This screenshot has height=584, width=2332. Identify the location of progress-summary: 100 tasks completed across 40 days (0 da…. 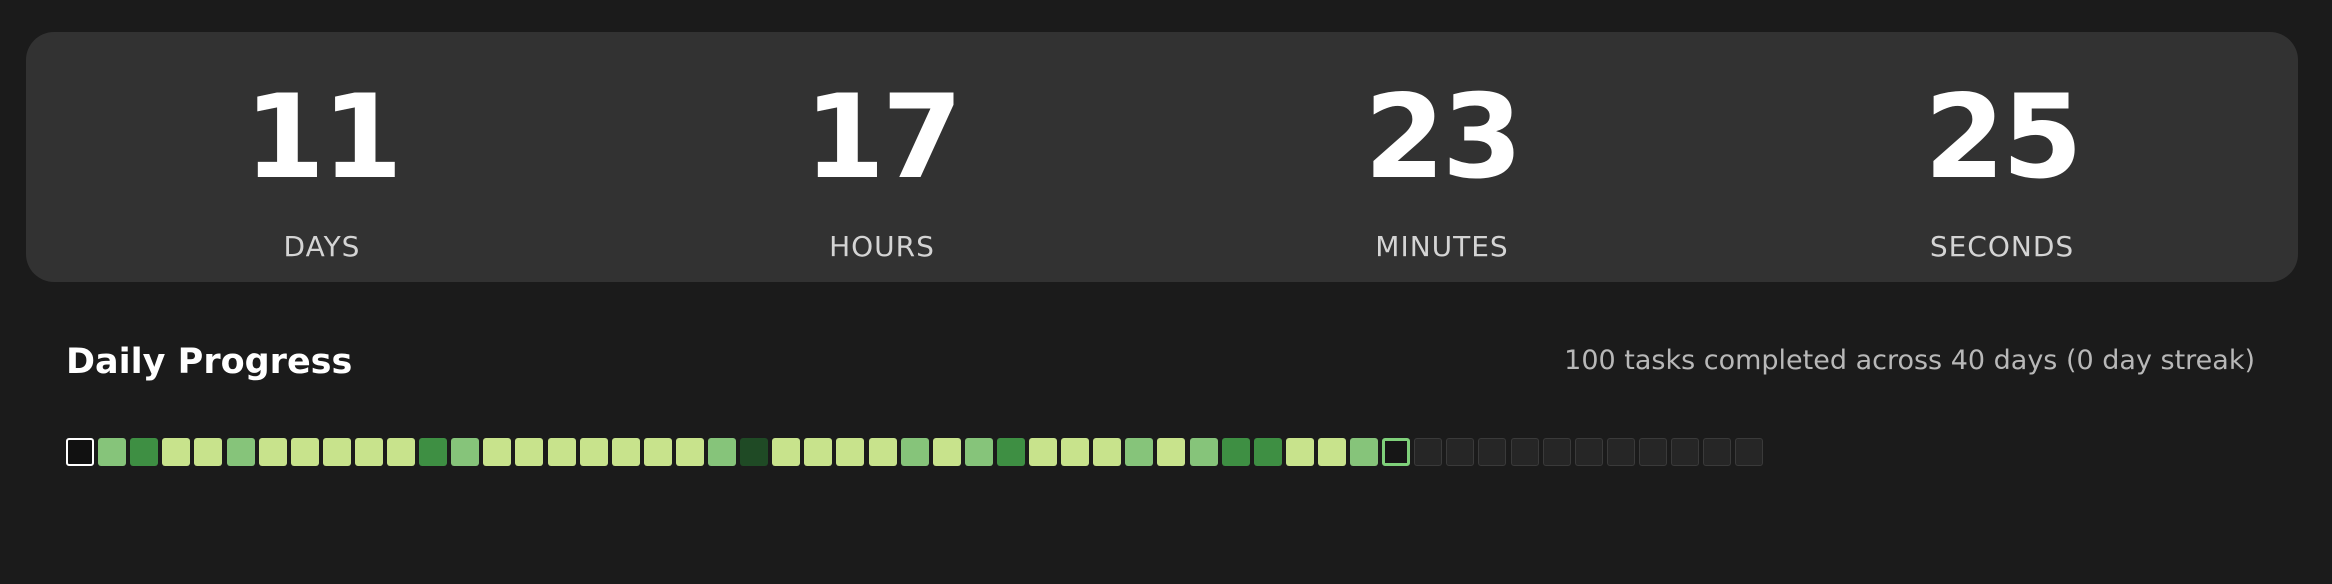
(1909, 360).